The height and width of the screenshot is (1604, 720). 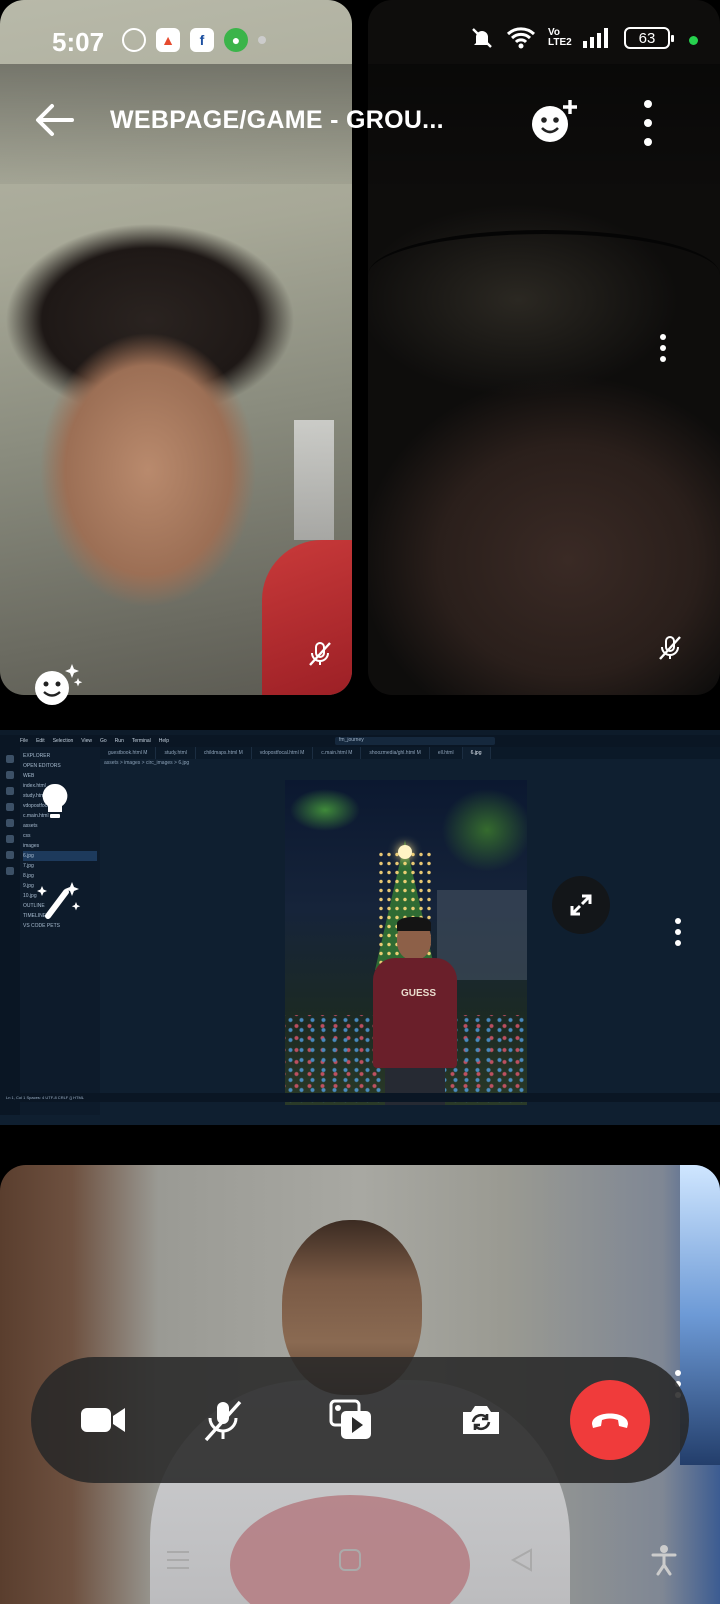 I want to click on back-arrow-icon, so click(x=54, y=120).